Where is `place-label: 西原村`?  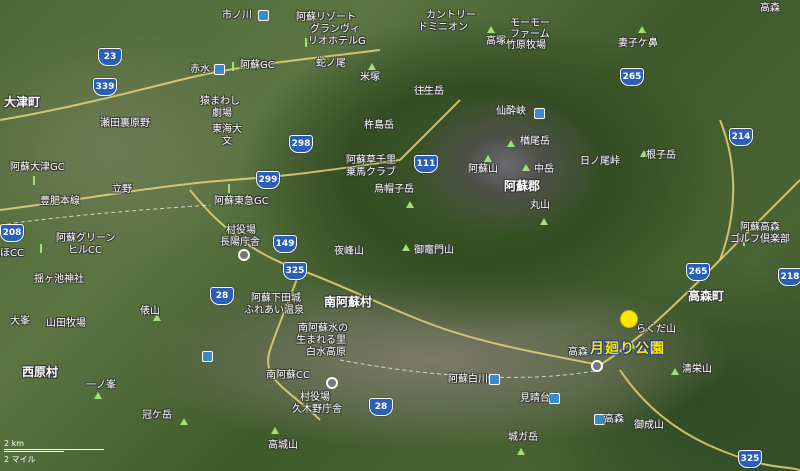 place-label: 西原村 is located at coordinates (40, 372).